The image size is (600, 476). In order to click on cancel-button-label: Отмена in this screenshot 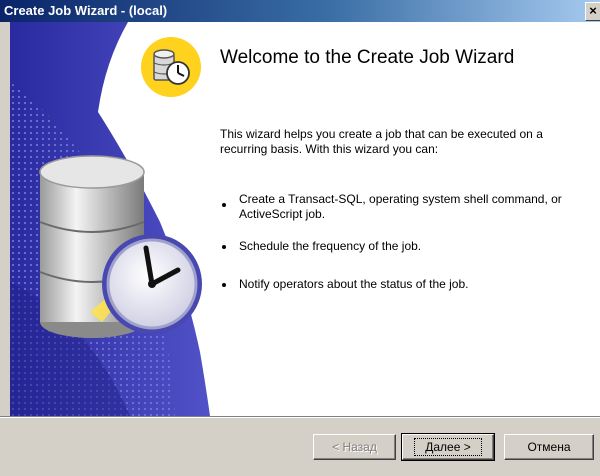, I will do `click(549, 447)`.